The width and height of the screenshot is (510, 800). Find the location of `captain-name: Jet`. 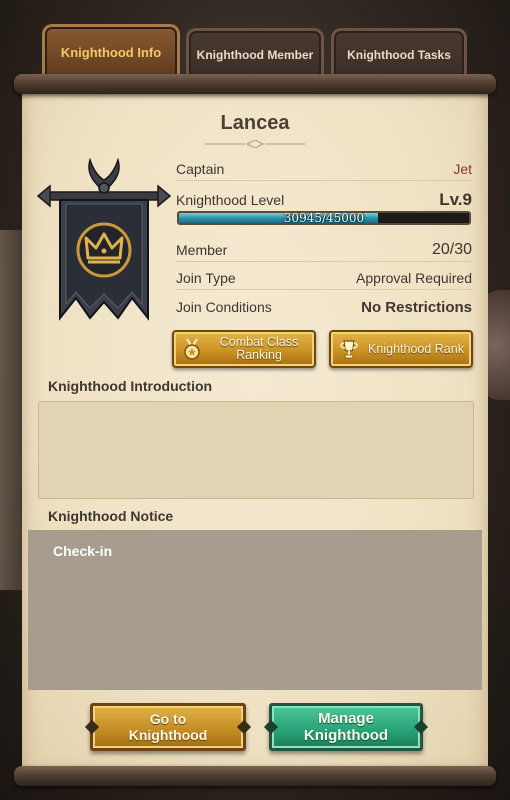

captain-name: Jet is located at coordinates (462, 169).